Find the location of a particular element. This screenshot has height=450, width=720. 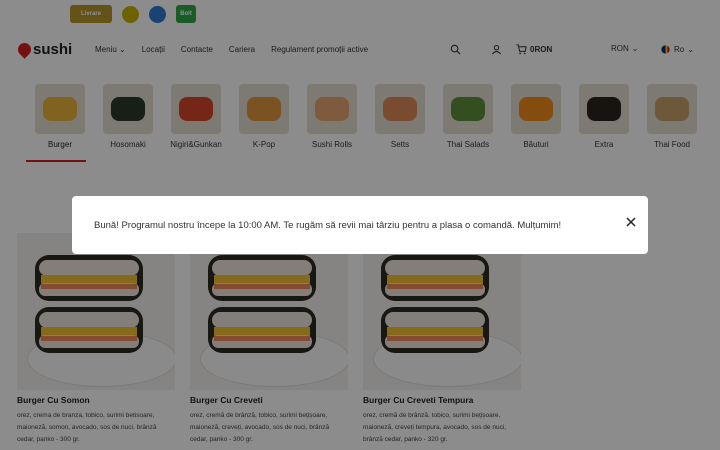

close-icon is located at coordinates (631, 222).